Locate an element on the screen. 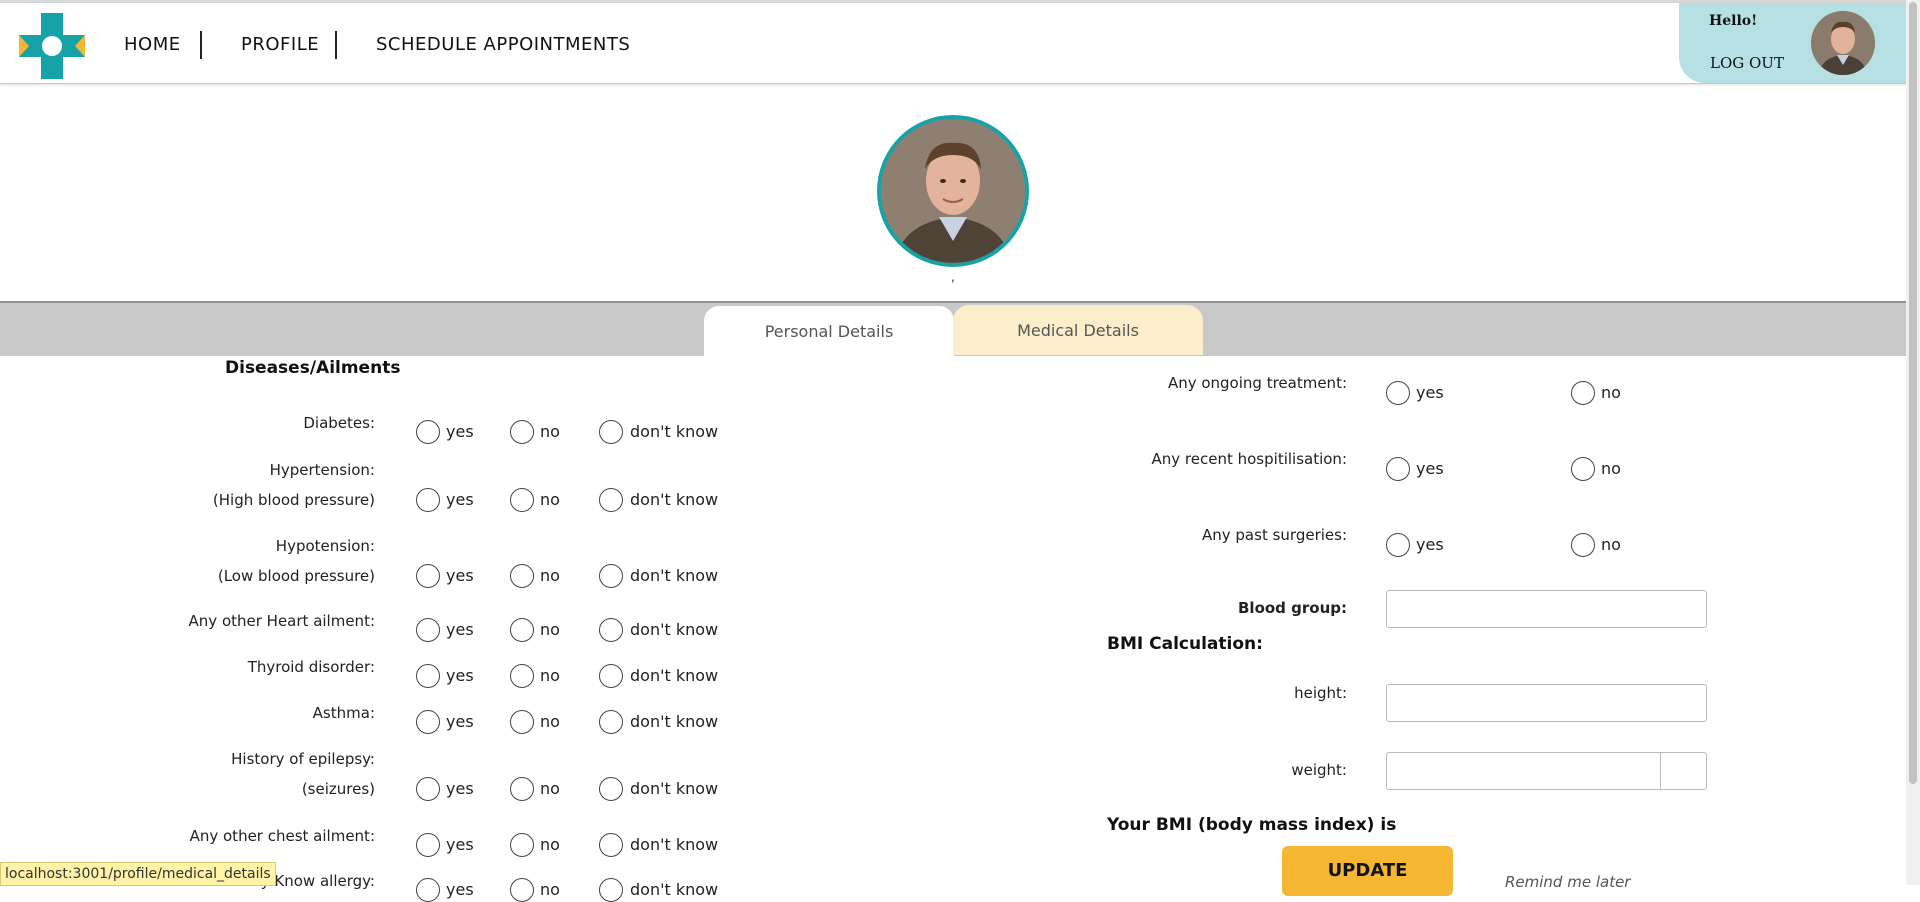  profile-name: , is located at coordinates (953, 277).